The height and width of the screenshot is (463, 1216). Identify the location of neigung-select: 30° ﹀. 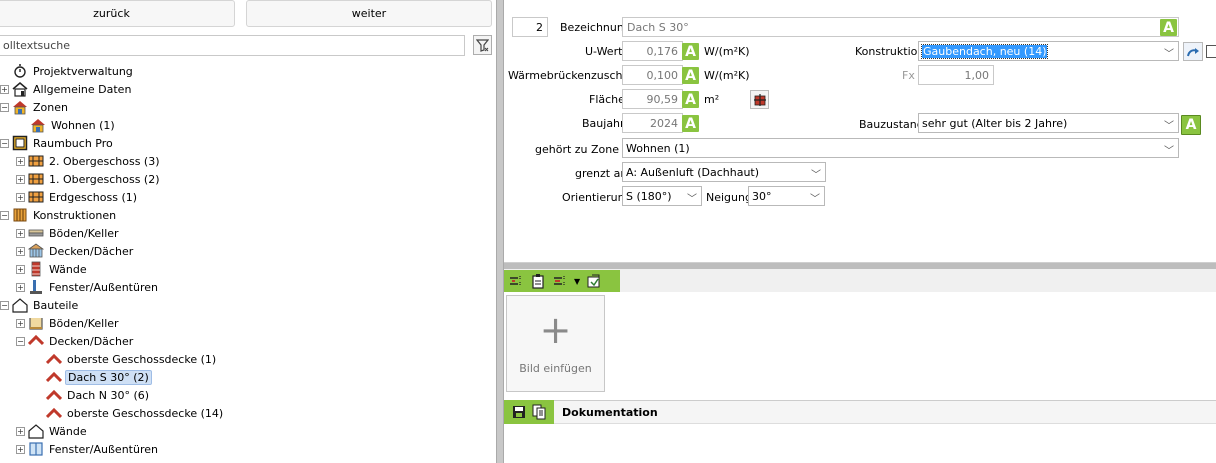
(786, 196).